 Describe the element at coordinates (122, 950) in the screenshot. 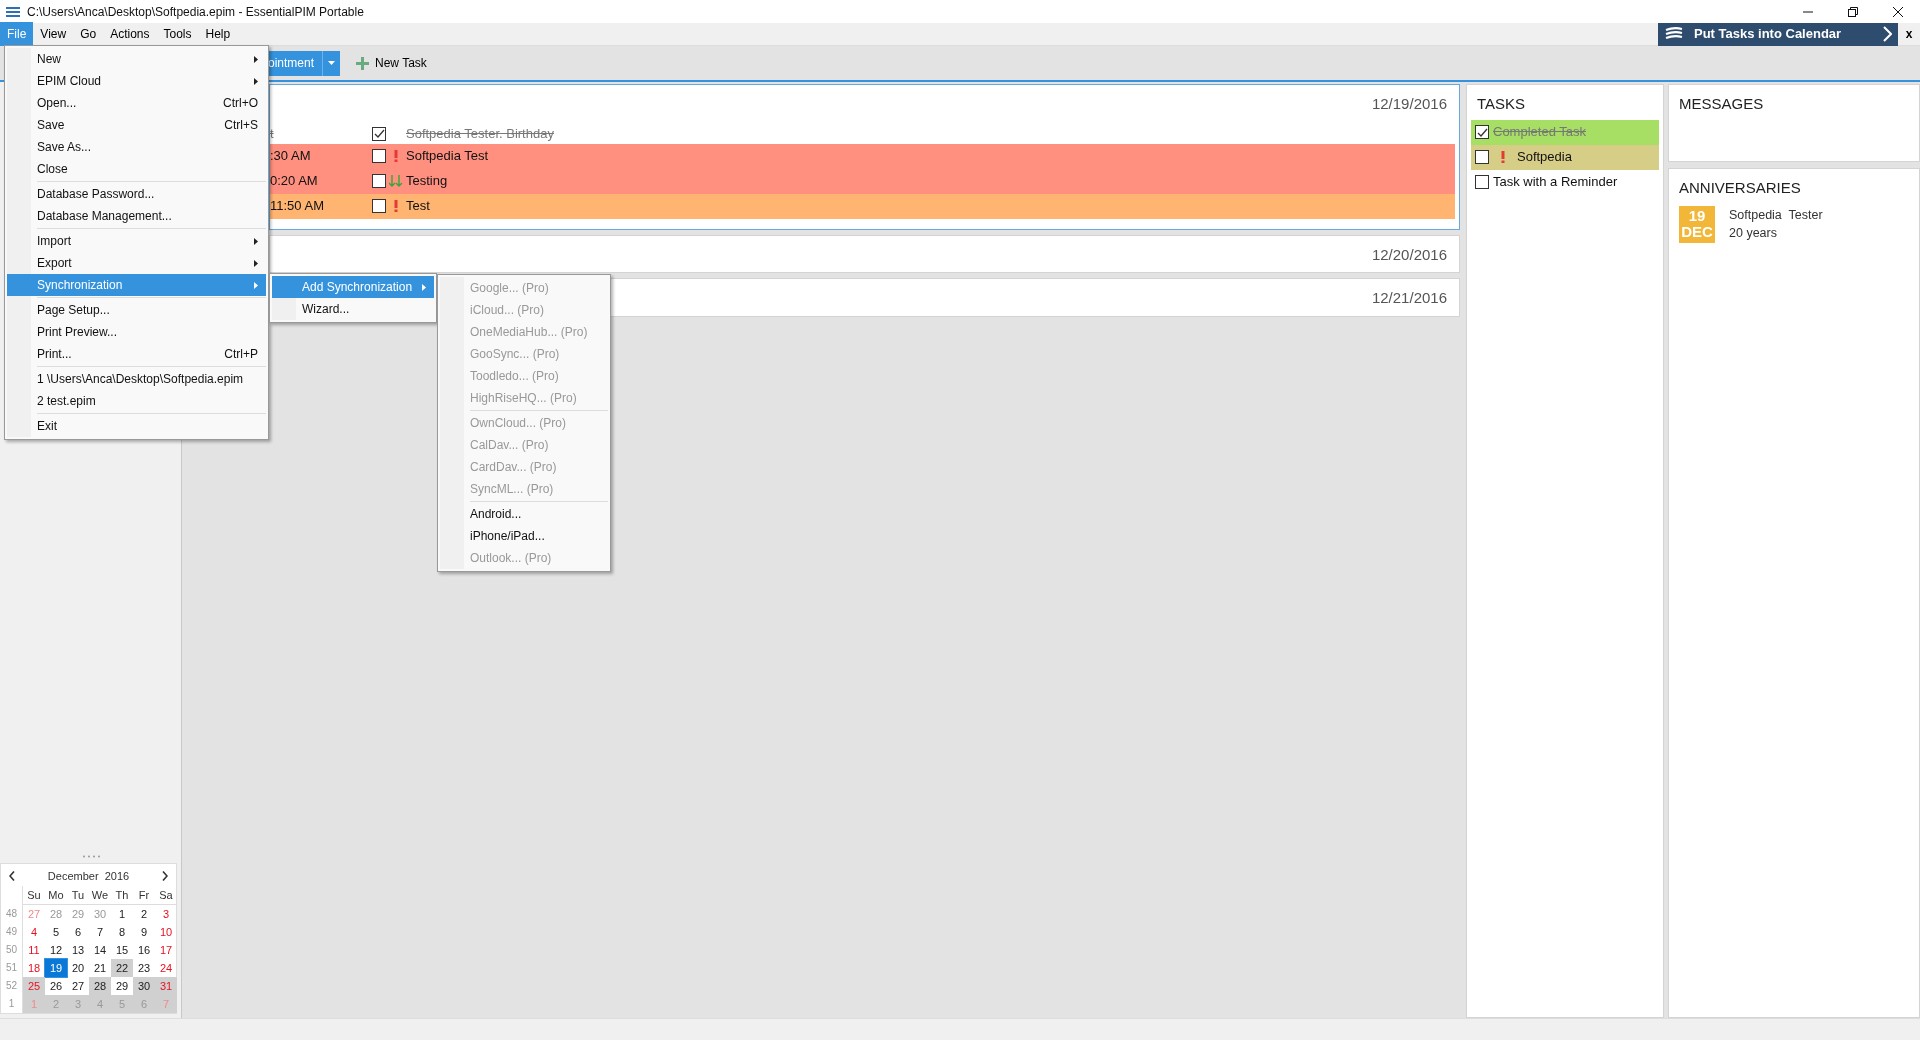

I see `calendar-day: 15` at that location.